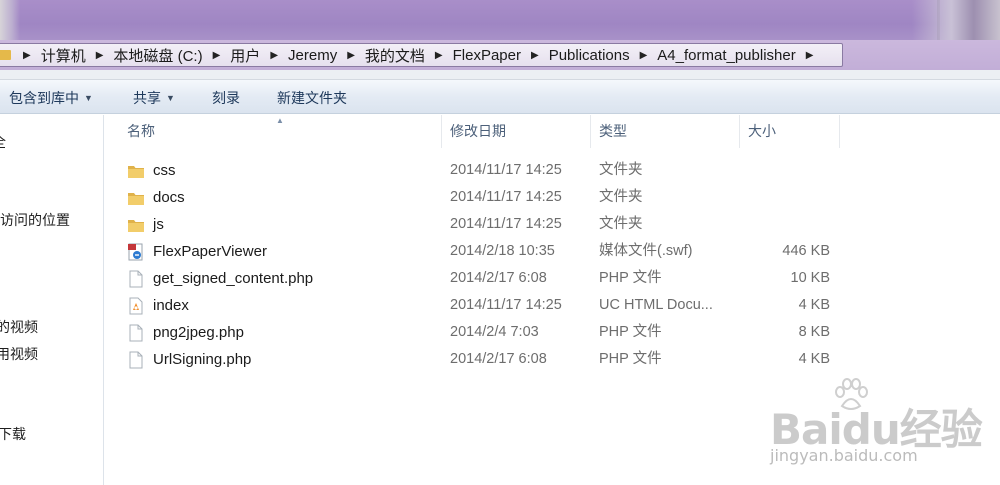 The image size is (1000, 485). Describe the element at coordinates (164, 170) in the screenshot. I see `file-name: css` at that location.